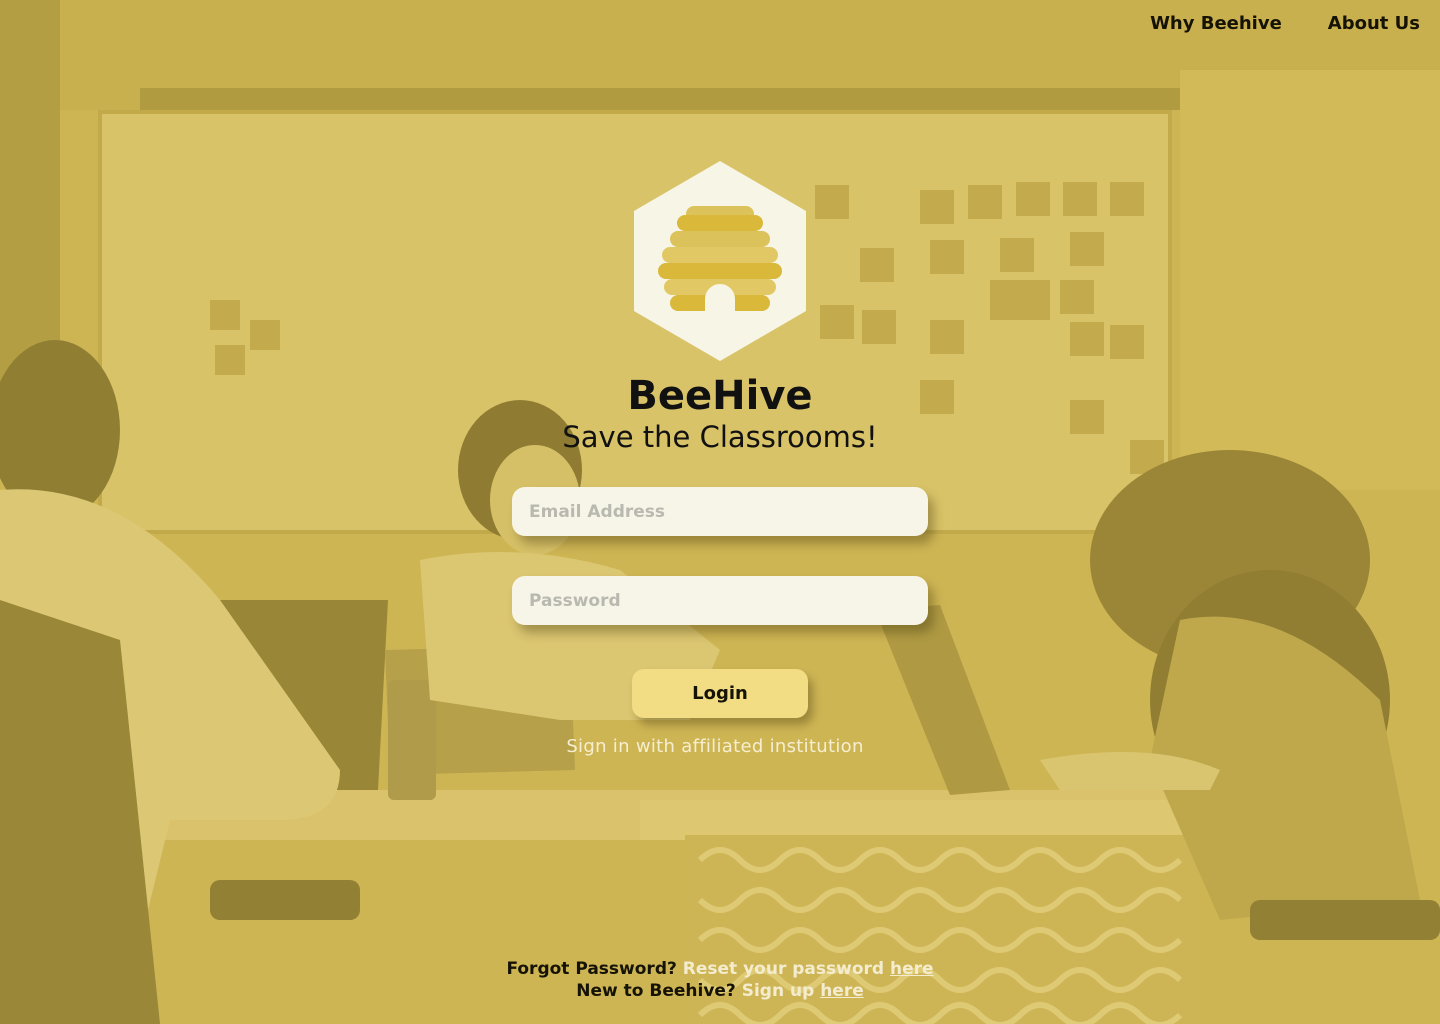  I want to click on signup-link: here, so click(842, 991).